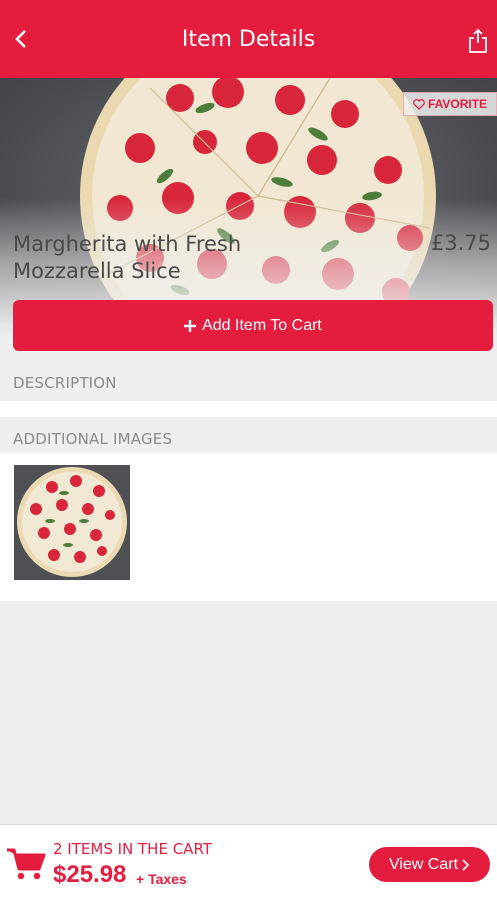  Describe the element at coordinates (163, 258) in the screenshot. I see `item-name: Margherita with Fresh Mozzarella Slice` at that location.